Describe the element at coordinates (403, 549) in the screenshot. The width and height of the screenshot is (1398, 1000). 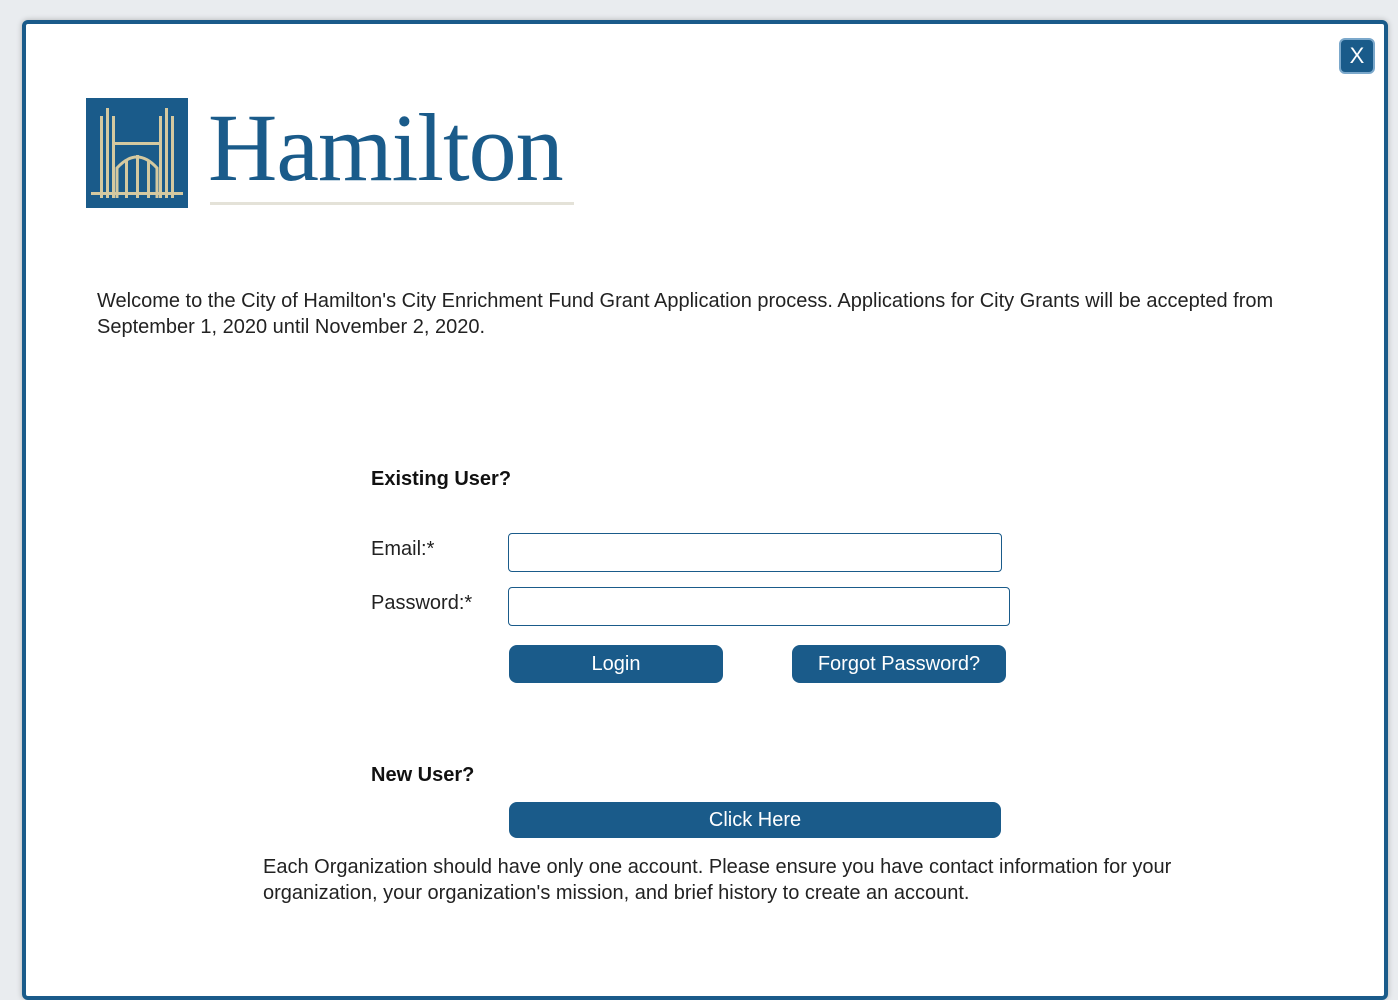
I see `email-label: Email:*` at that location.